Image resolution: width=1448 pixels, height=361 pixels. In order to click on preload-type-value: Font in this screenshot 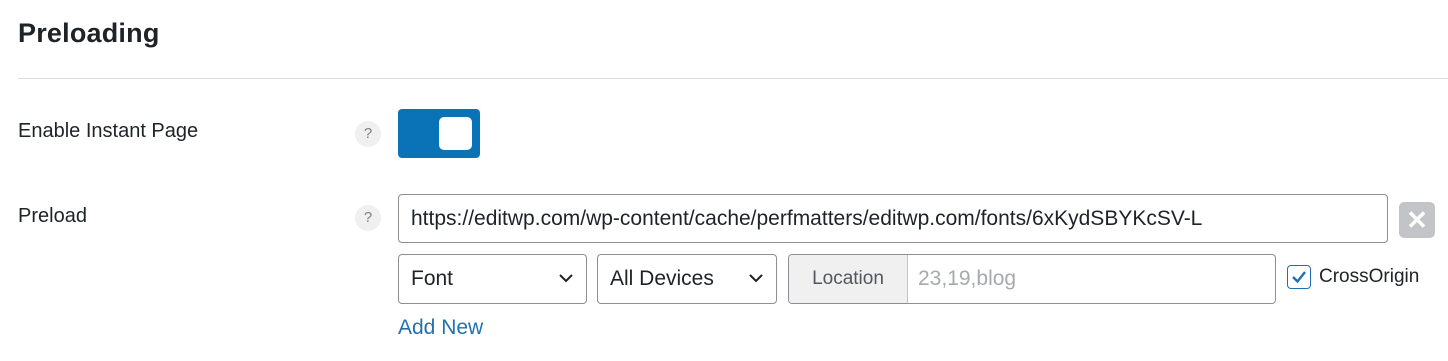, I will do `click(432, 278)`.